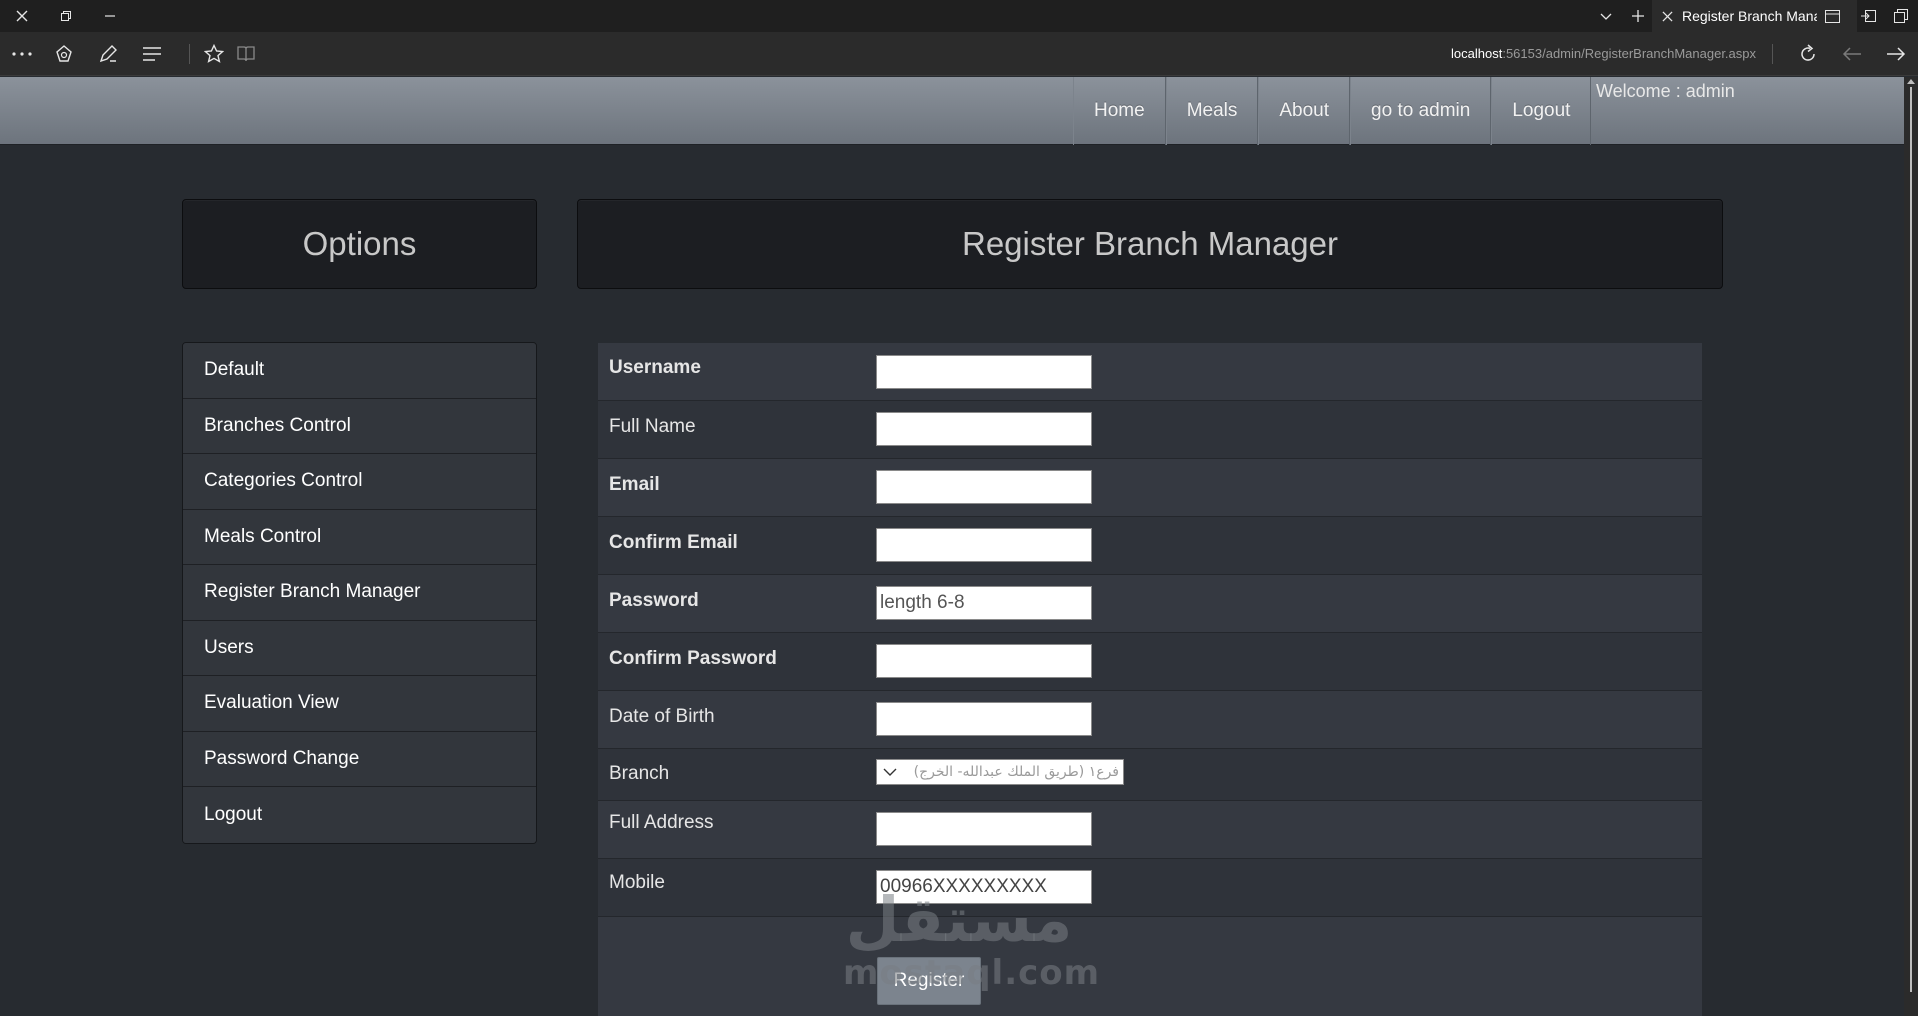  What do you see at coordinates (654, 600) in the screenshot?
I see `password-label: Password` at bounding box center [654, 600].